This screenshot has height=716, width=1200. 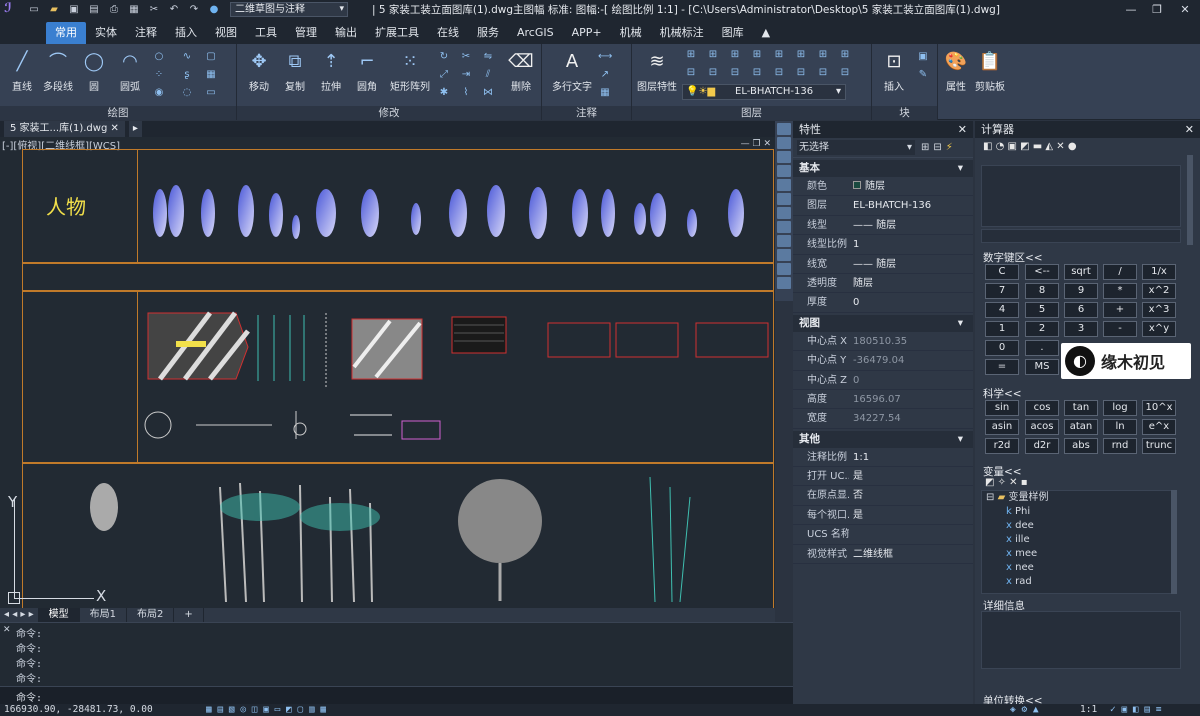 What do you see at coordinates (488, 57) in the screenshot?
I see `mirror-icon: ⇋` at bounding box center [488, 57].